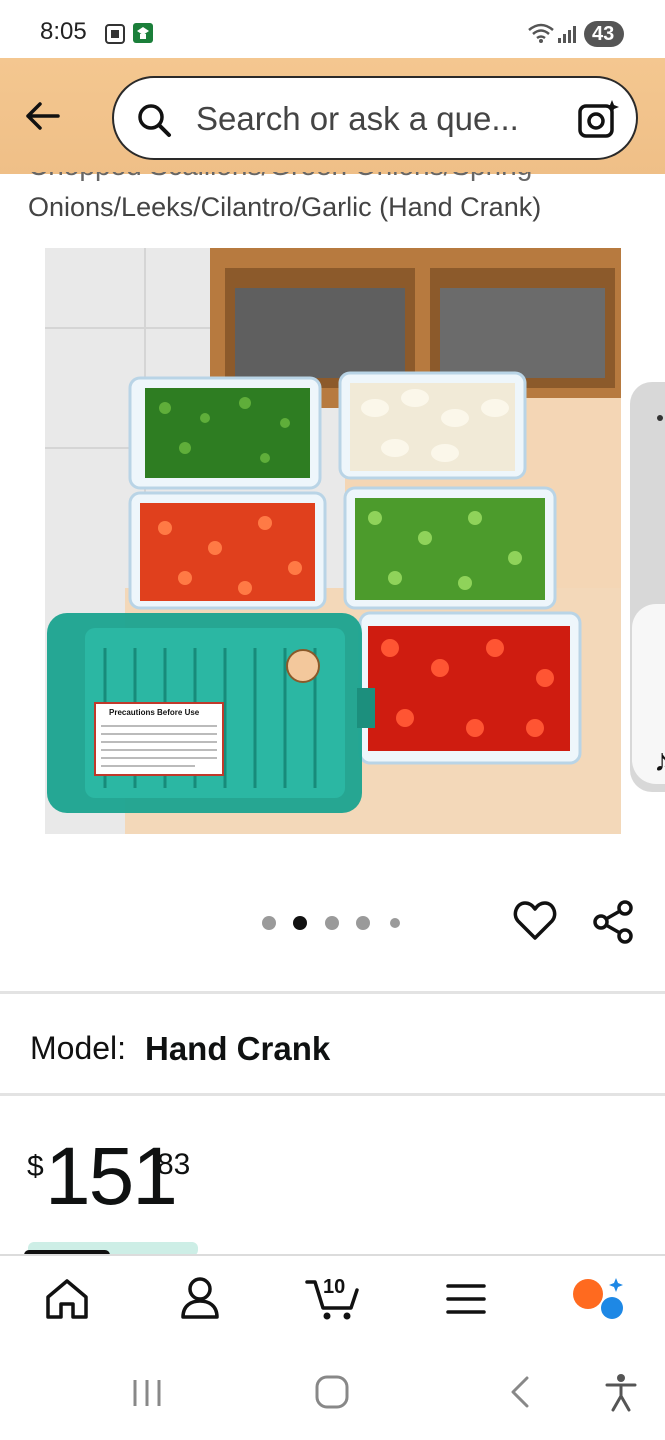  Describe the element at coordinates (648, 694) in the screenshot. I see `side-panel-tab: ♪` at that location.